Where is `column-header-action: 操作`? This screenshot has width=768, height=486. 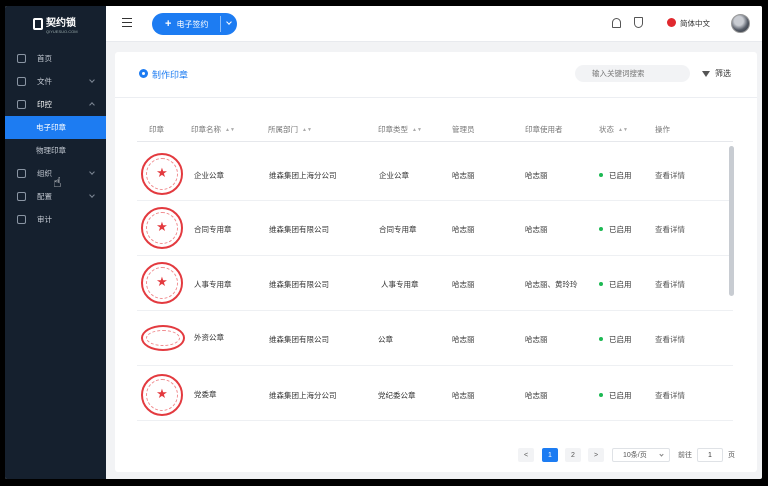 column-header-action: 操作 is located at coordinates (662, 129).